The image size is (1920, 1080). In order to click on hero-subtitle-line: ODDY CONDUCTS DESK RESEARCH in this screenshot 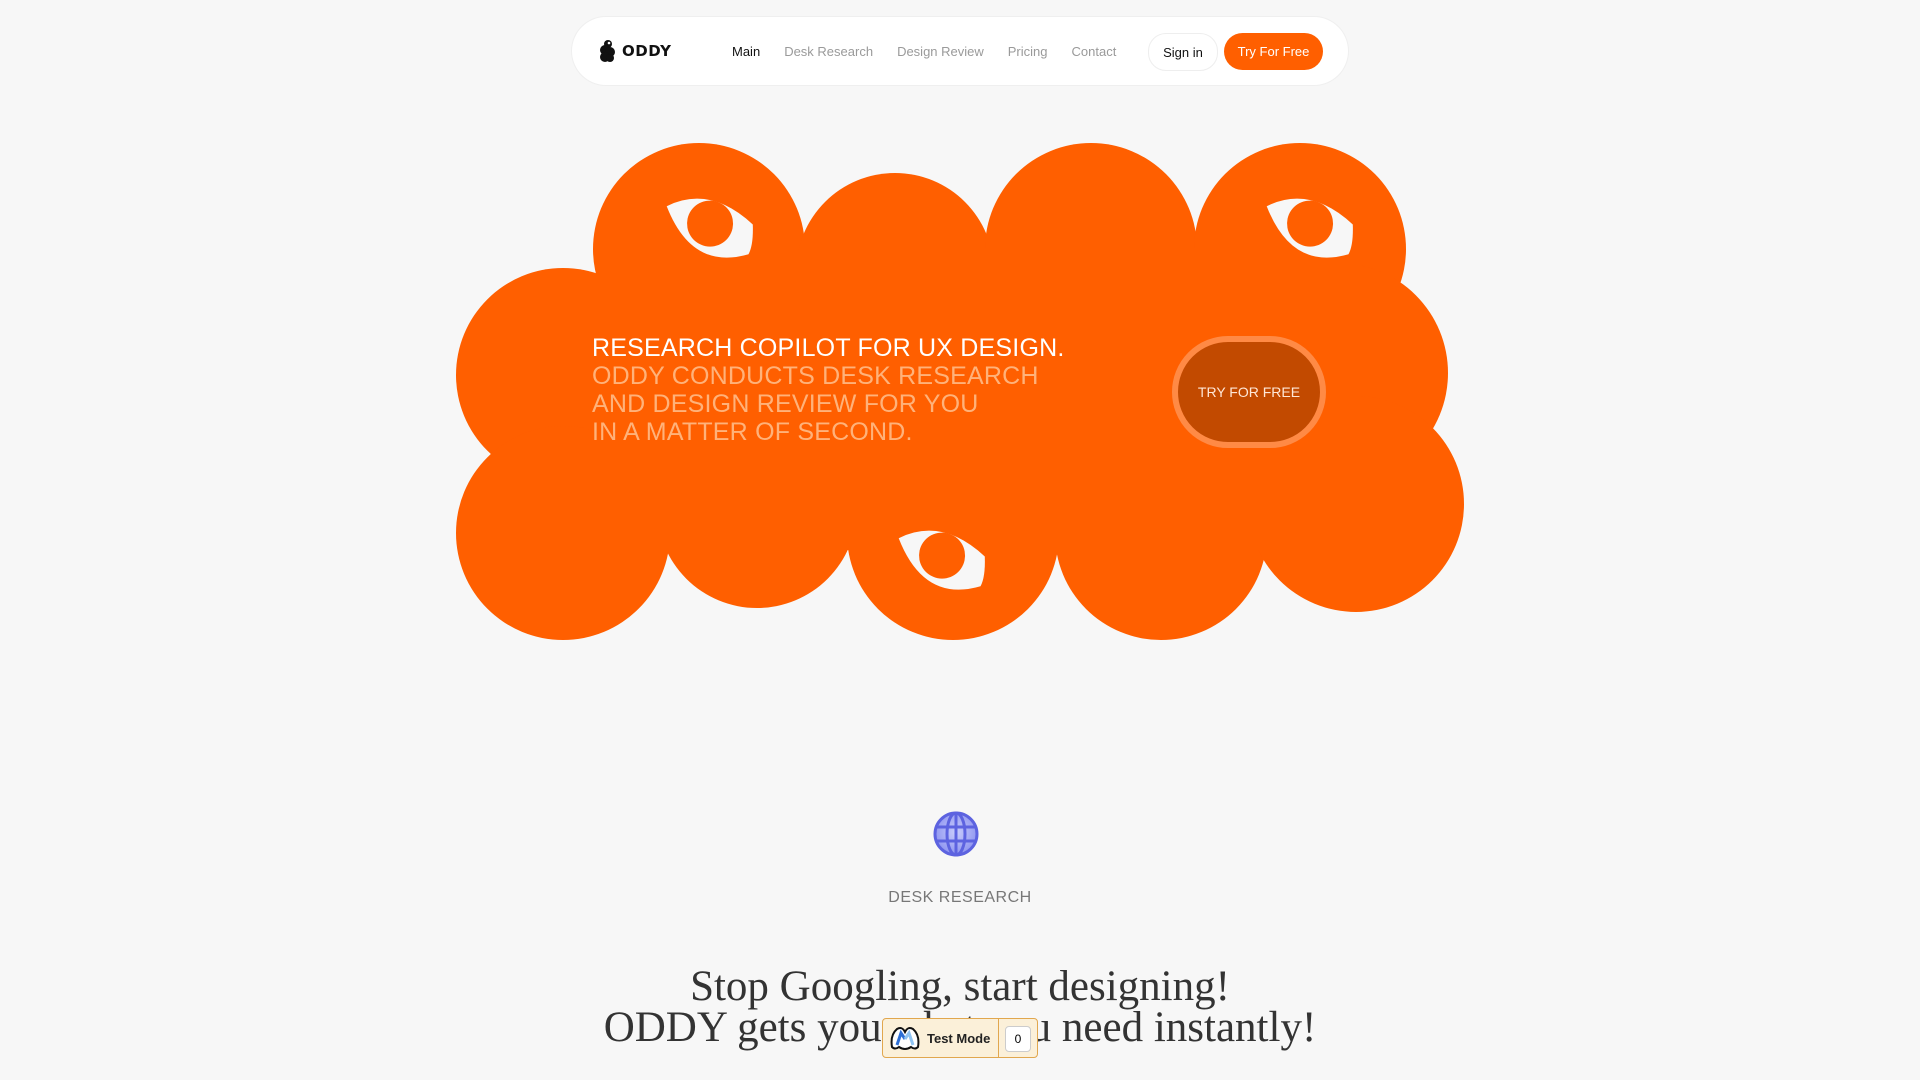, I will do `click(815, 376)`.